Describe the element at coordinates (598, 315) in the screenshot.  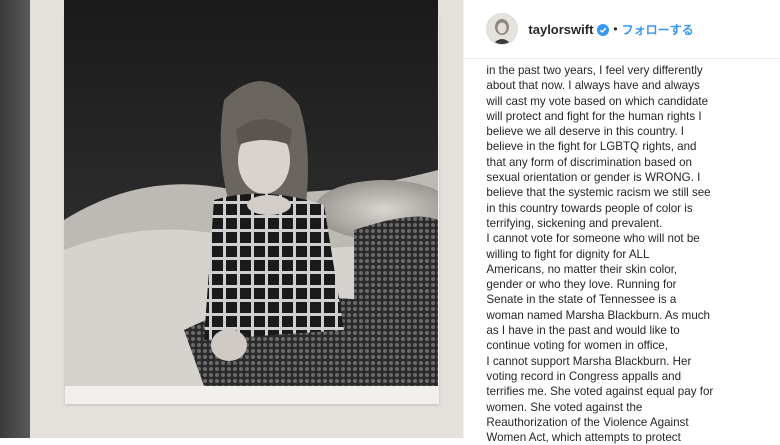
I see `caption-line: woman named Marsha Blackburn. As much` at that location.